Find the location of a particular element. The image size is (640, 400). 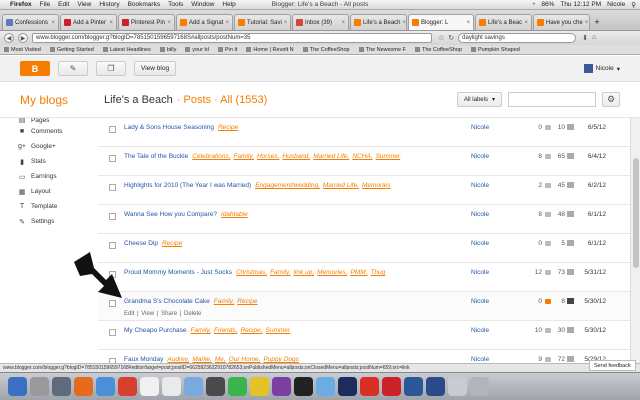

post-label-link: Christmas, is located at coordinates (251, 272).